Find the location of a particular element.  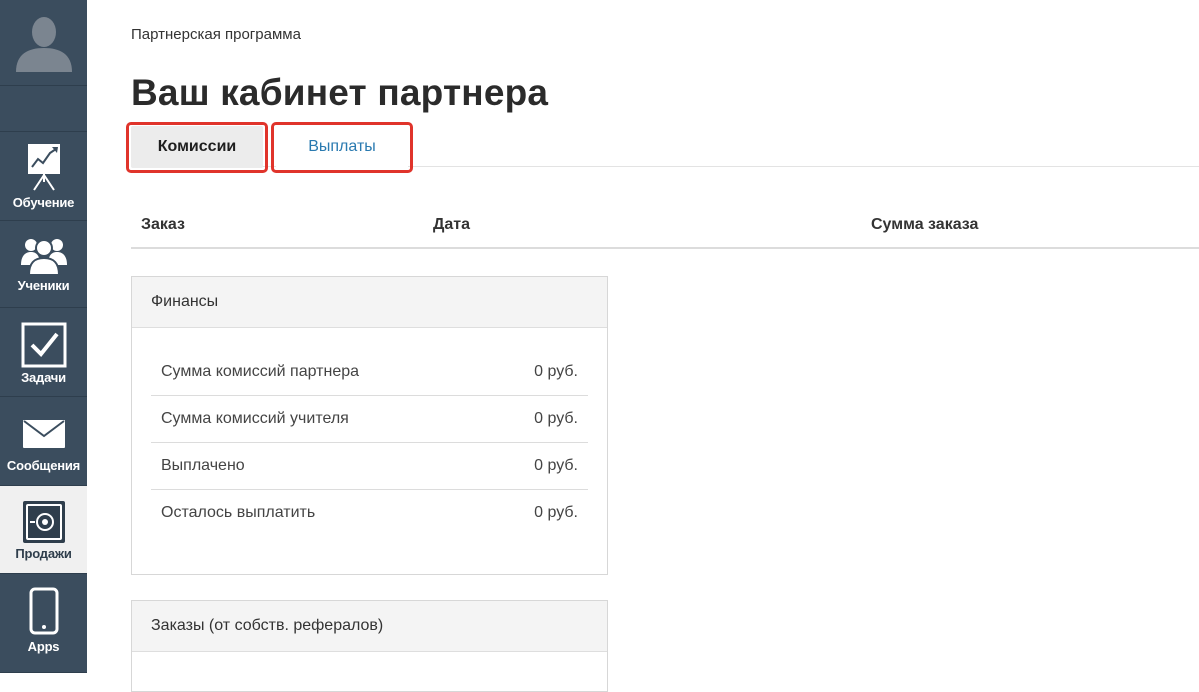

sidebar-item-label: Сообщения is located at coordinates (43, 465).